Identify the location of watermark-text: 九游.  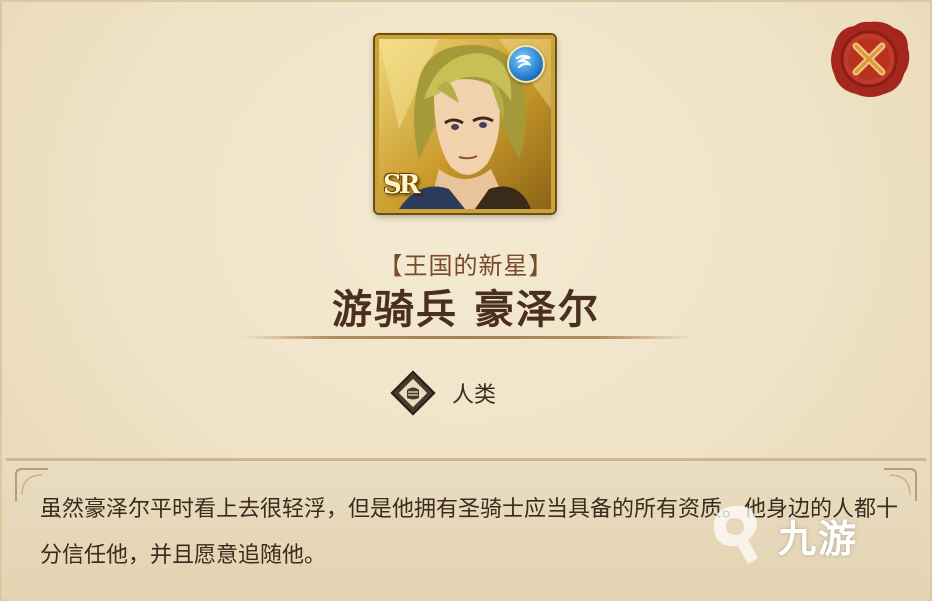
(818, 539).